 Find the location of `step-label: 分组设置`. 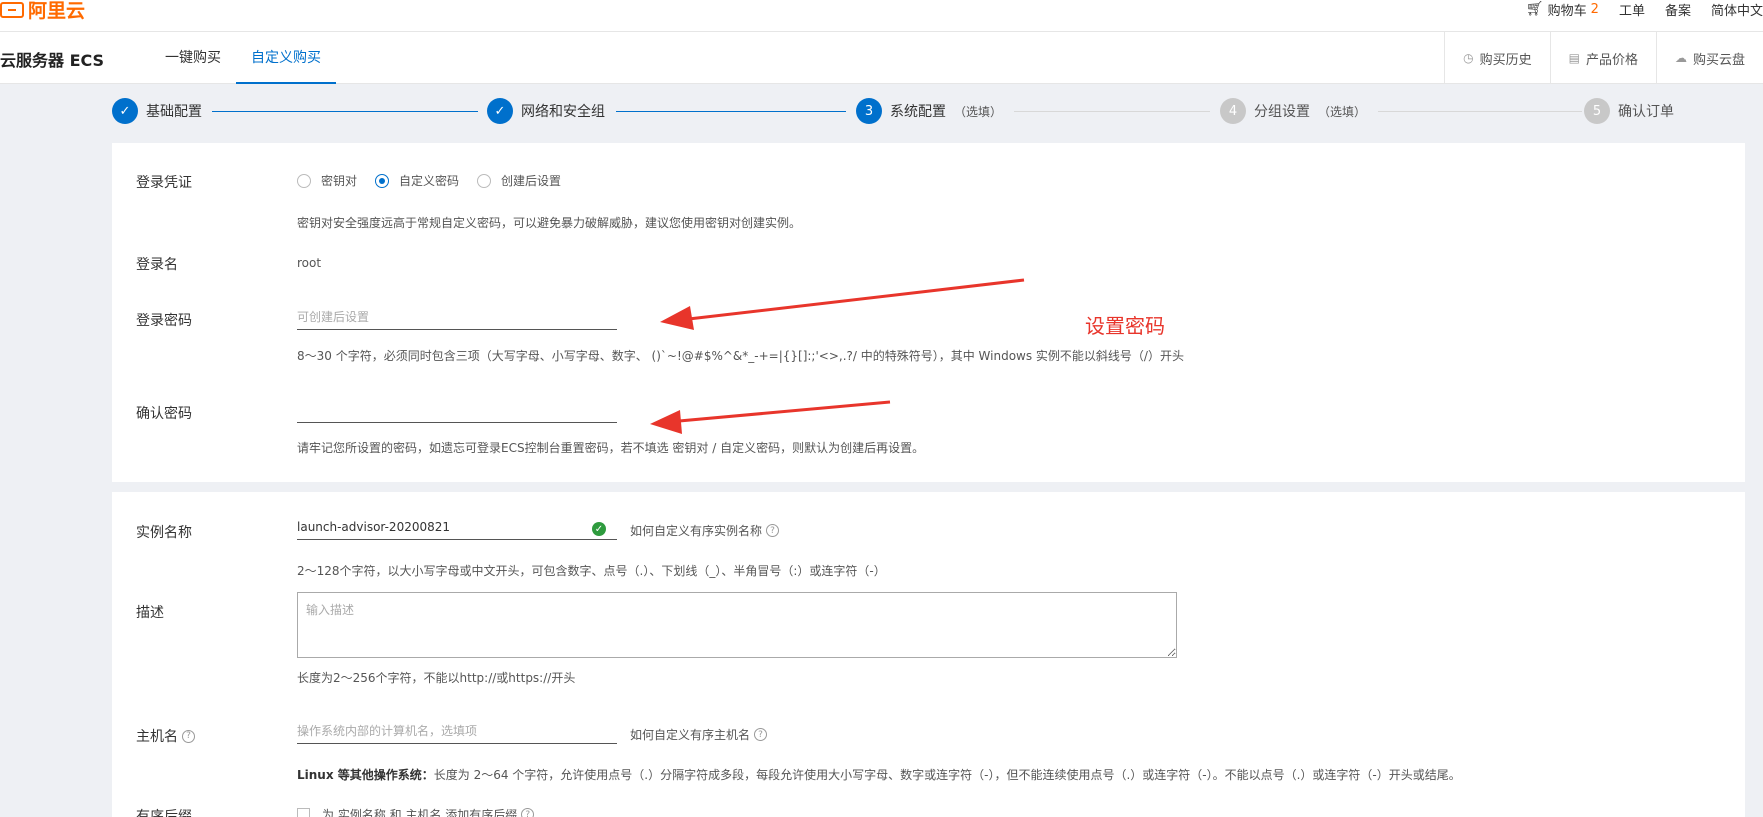

step-label: 分组设置 is located at coordinates (1282, 112).